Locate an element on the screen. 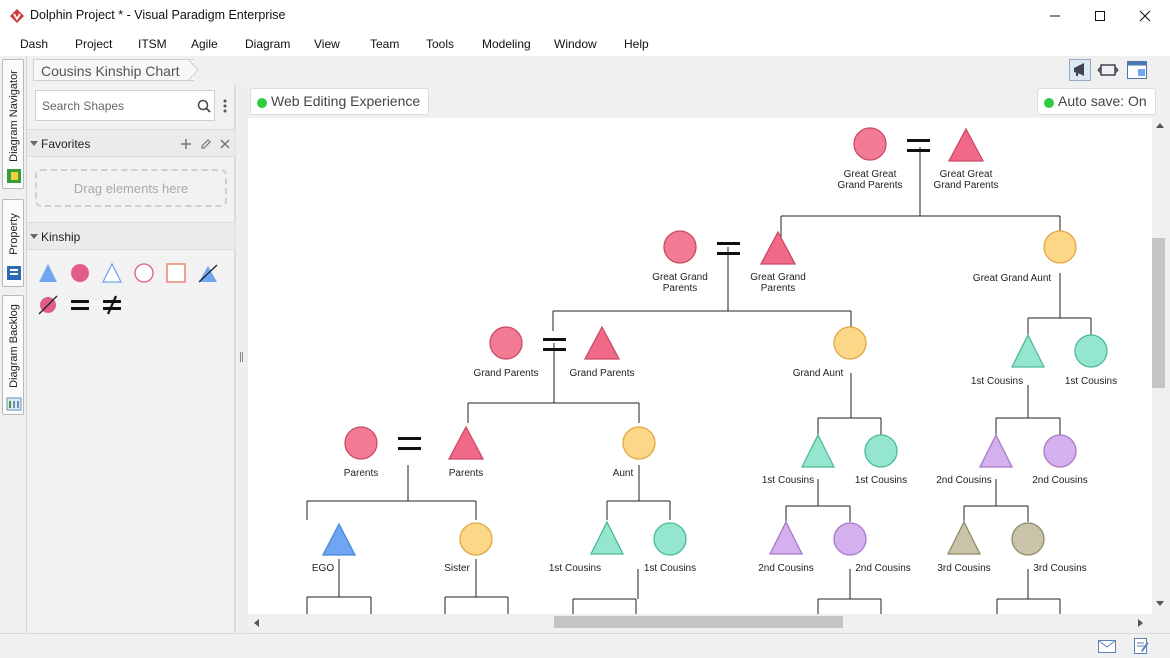 This screenshot has width=1170, height=658. menu-itsm: ITSM is located at coordinates (152, 44).